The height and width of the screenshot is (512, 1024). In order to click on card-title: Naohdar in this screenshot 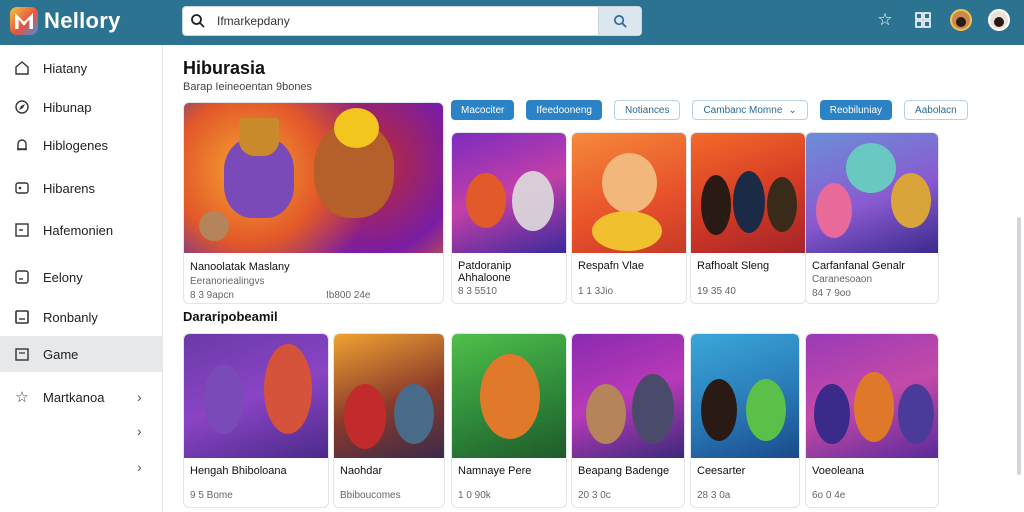, I will do `click(361, 471)`.